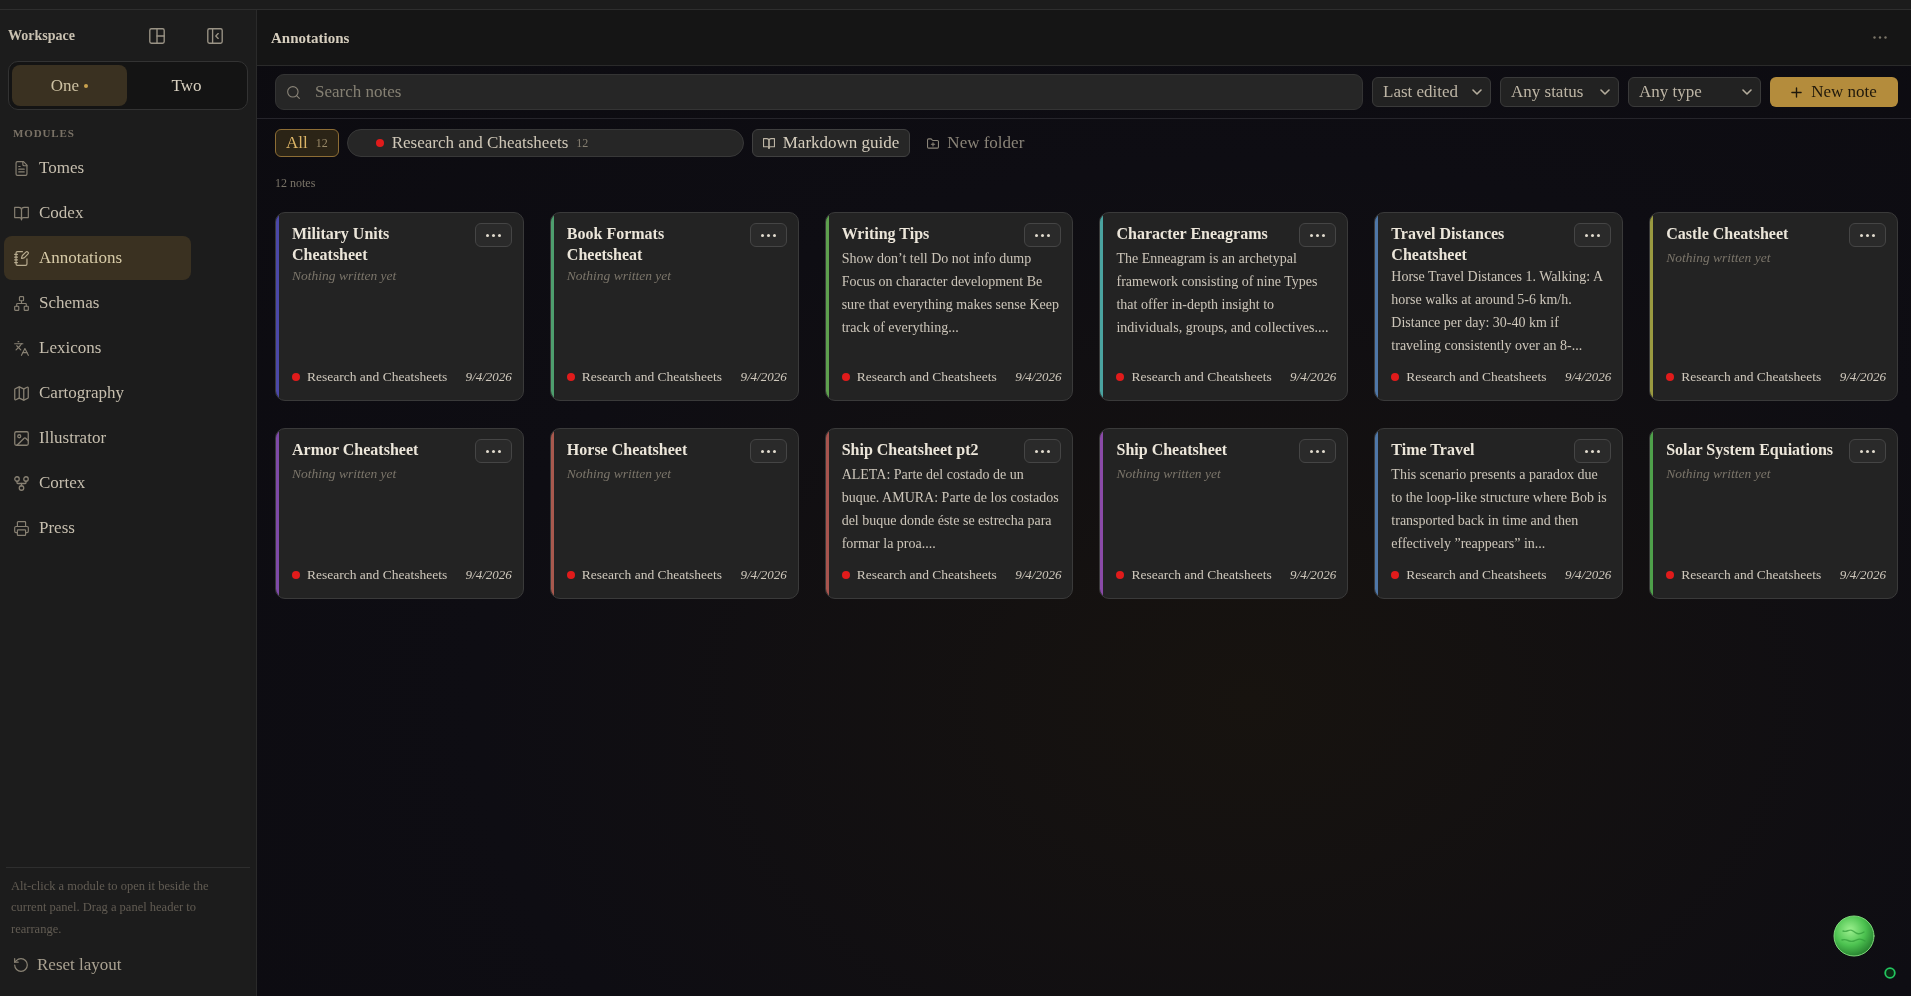  Describe the element at coordinates (157, 35) in the screenshot. I see `layout-icon` at that location.